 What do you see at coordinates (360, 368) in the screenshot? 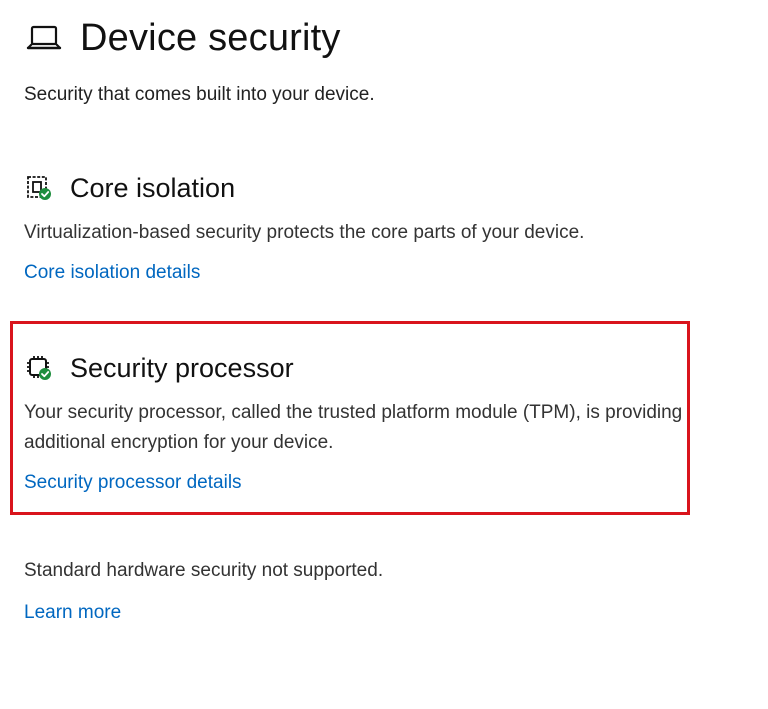
I see `security-processor-header: Security processor` at bounding box center [360, 368].